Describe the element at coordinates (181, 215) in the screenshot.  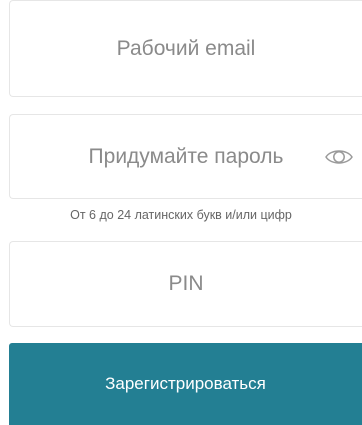
I see `password-hint: От 6 до 24 латинских букв и/или цифр` at that location.